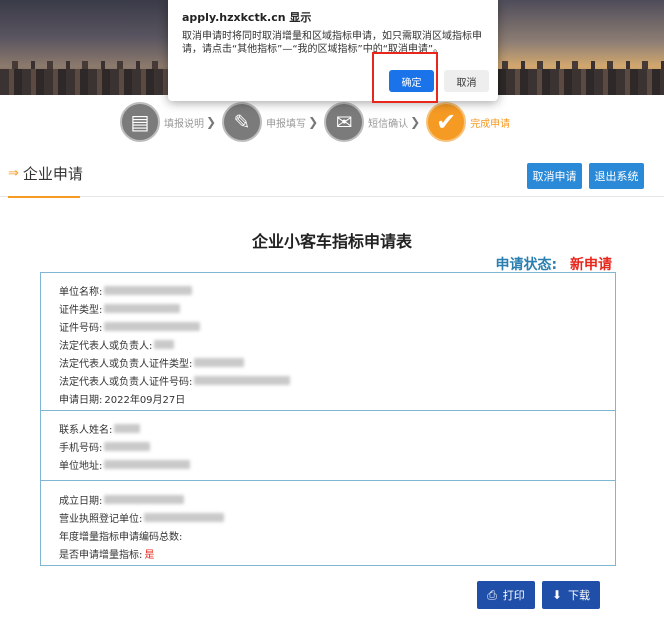 The image size is (664, 623). Describe the element at coordinates (81, 310) in the screenshot. I see `field-label: 证件类型:` at that location.